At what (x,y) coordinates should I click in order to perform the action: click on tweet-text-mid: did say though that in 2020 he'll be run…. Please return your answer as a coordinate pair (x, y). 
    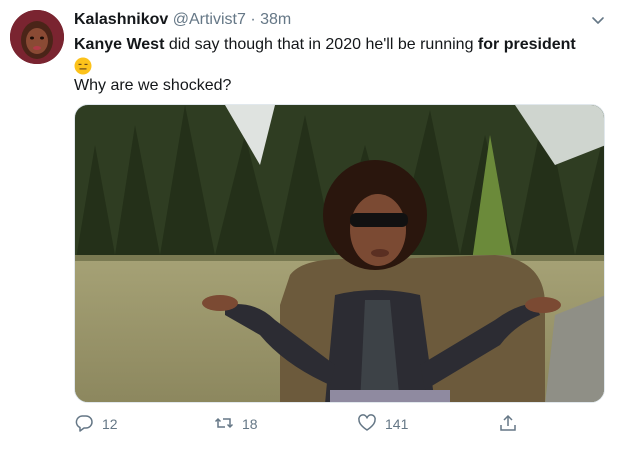
    Looking at the image, I should click on (321, 44).